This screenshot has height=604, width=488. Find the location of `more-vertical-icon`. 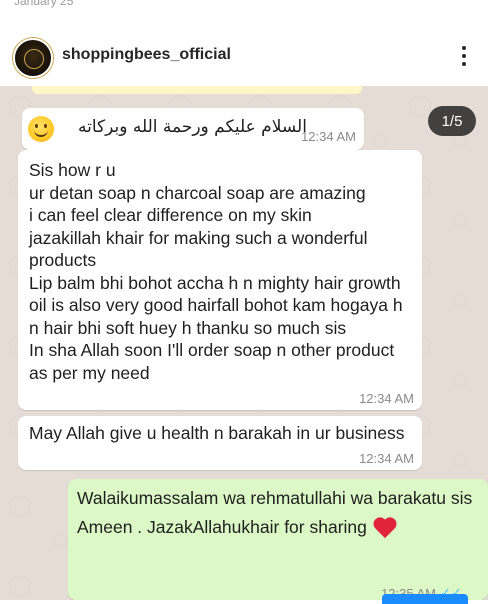

more-vertical-icon is located at coordinates (464, 56).